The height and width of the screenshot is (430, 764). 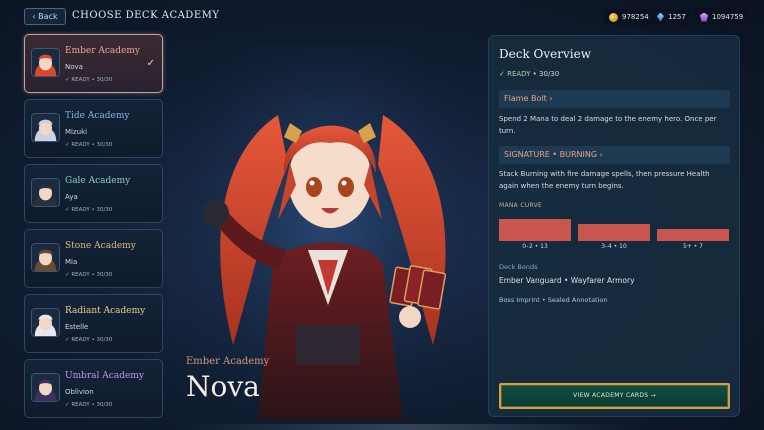 What do you see at coordinates (146, 15) in the screenshot?
I see `screen-title: CHOOSE DECK ACADEMY` at bounding box center [146, 15].